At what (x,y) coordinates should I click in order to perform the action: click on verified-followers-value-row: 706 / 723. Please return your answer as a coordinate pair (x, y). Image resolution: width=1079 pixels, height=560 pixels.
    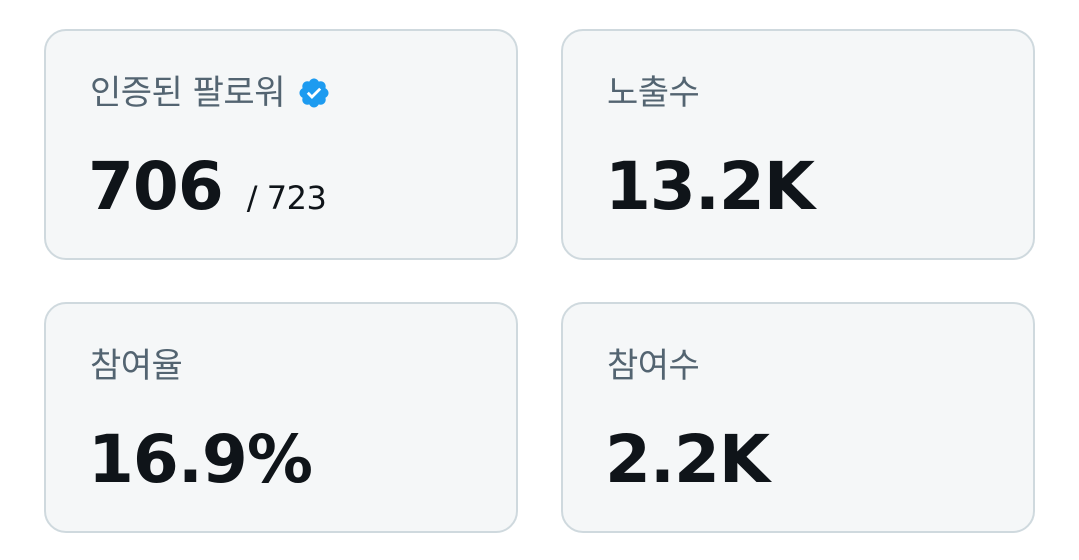
    Looking at the image, I should click on (207, 186).